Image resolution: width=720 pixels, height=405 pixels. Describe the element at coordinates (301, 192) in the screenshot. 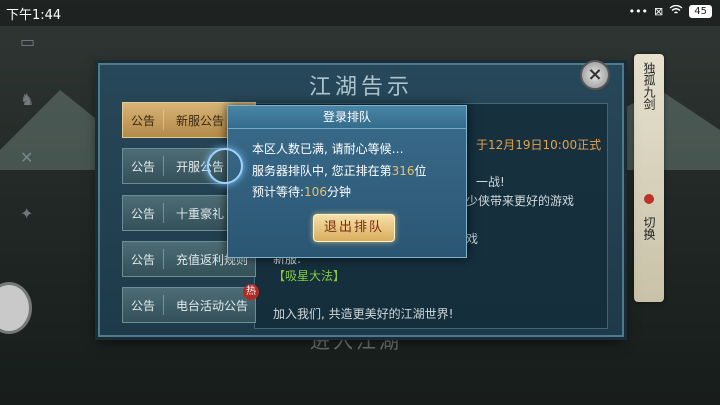

I see `wait-time-text: 预计等待:106分钟` at that location.